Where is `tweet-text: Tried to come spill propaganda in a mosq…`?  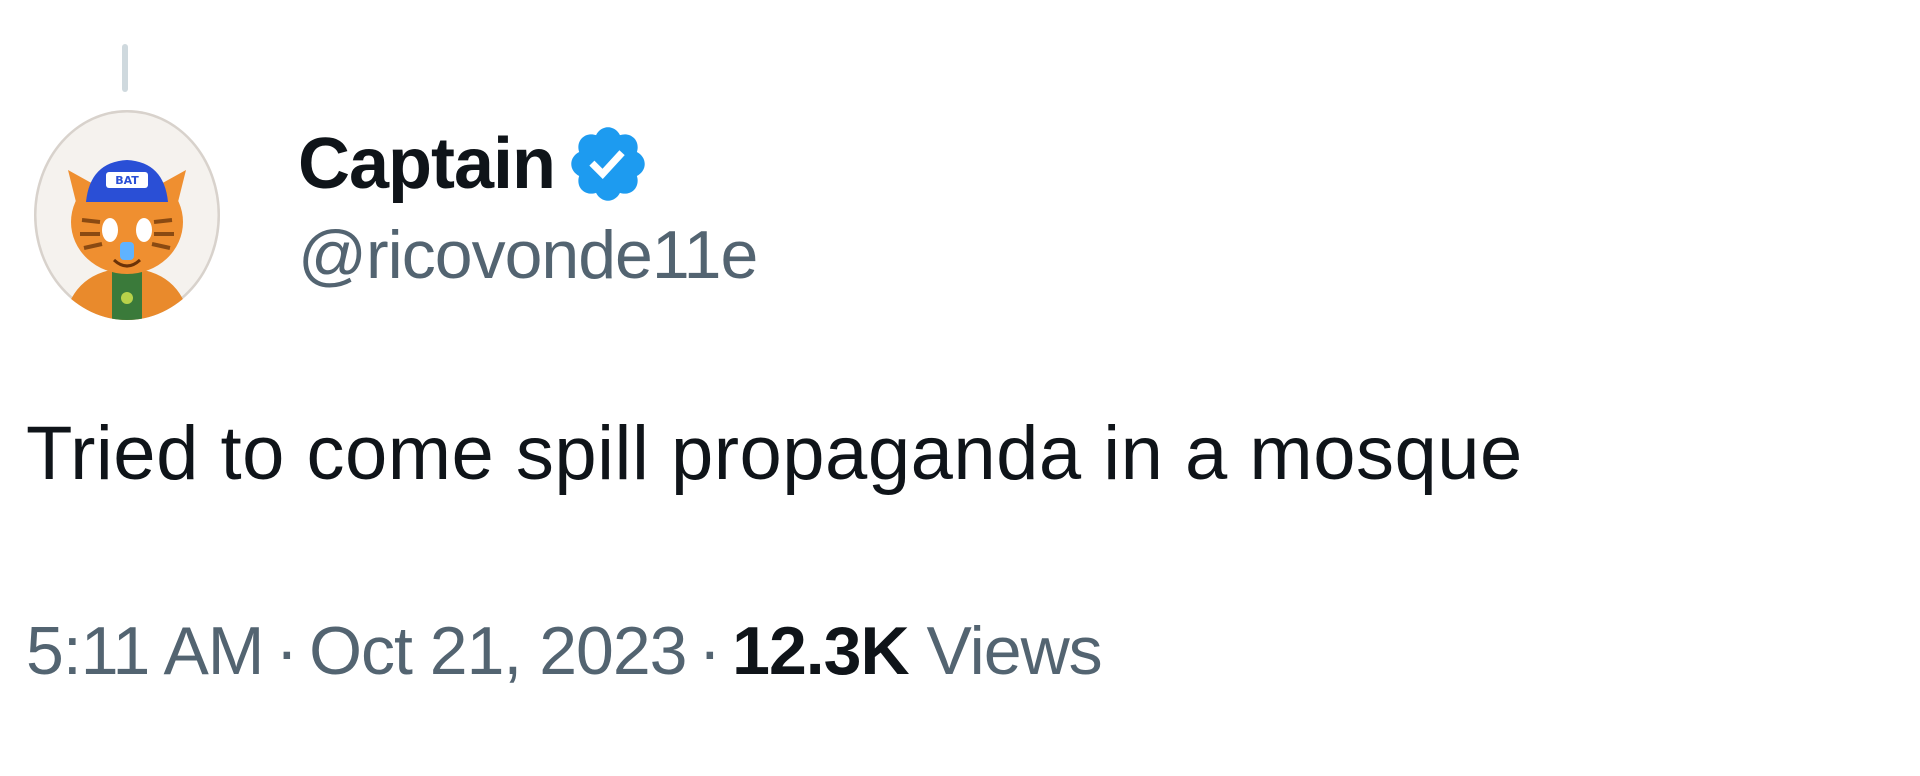
tweet-text: Tried to come spill propaganda in a mosq… is located at coordinates (774, 453).